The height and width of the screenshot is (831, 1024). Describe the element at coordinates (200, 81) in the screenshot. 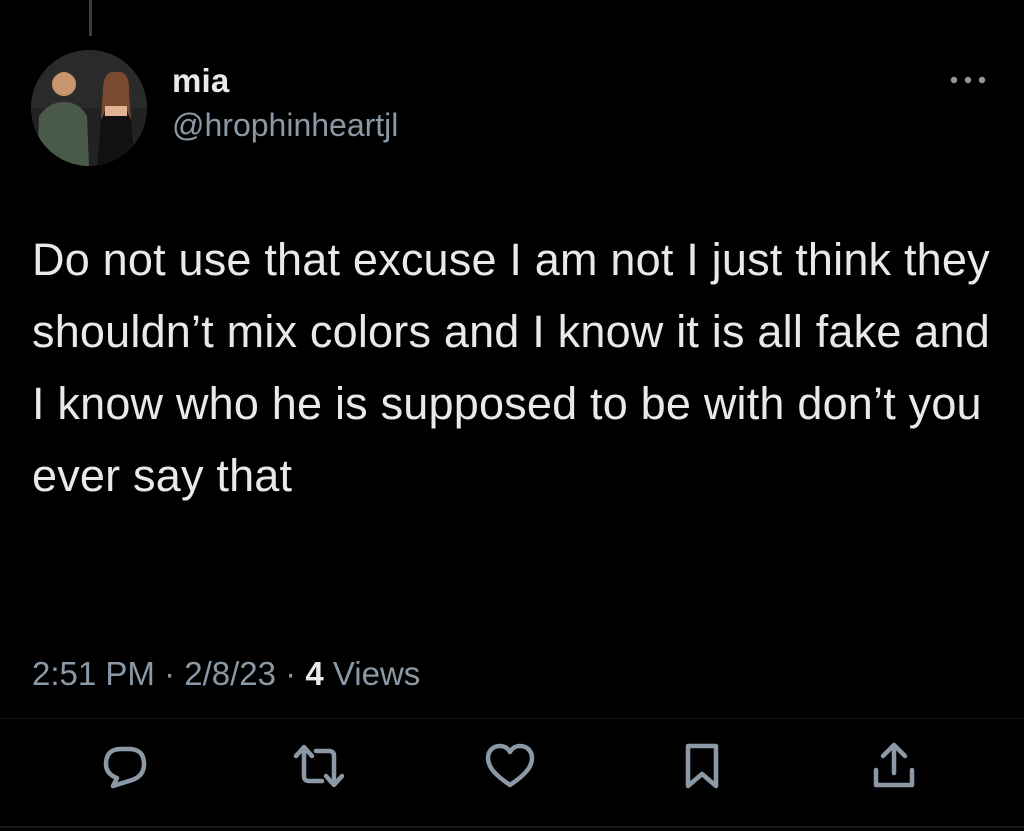

I see `author-display-name: mia` at that location.